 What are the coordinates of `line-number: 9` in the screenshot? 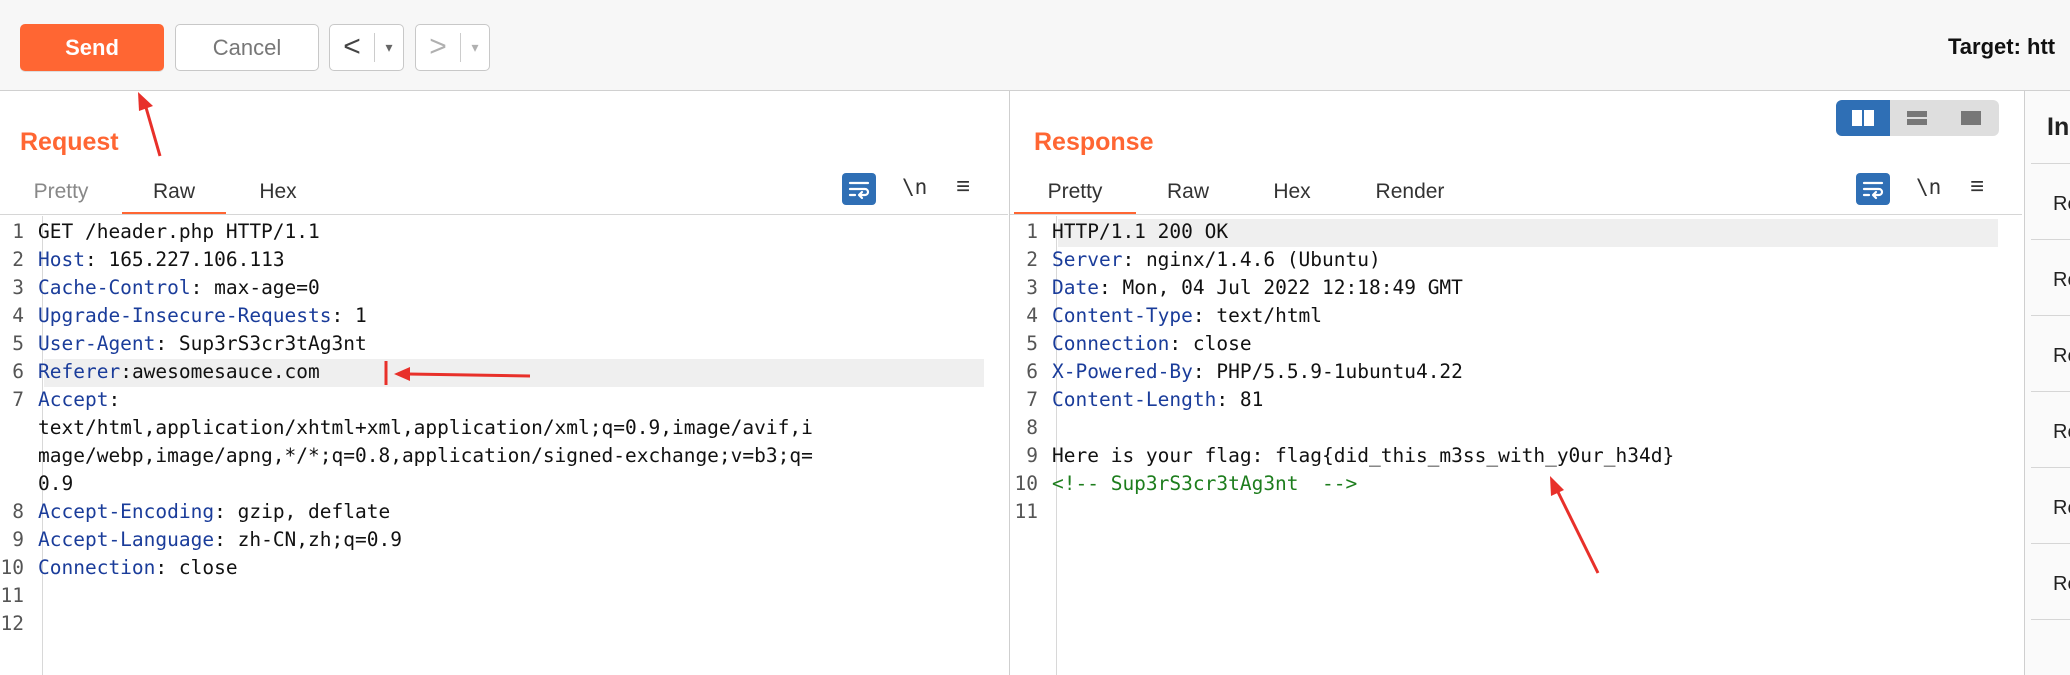 It's located at (1032, 455).